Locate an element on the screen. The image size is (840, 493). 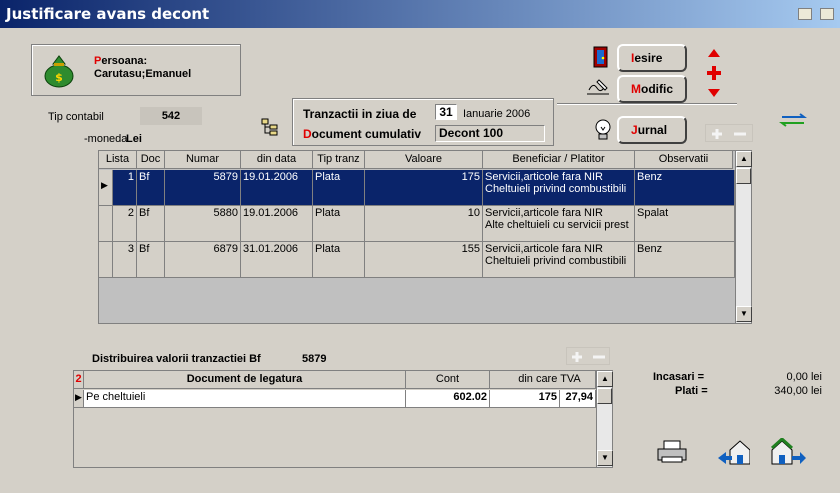
pen-sign-icon is located at coordinates (598, 87).